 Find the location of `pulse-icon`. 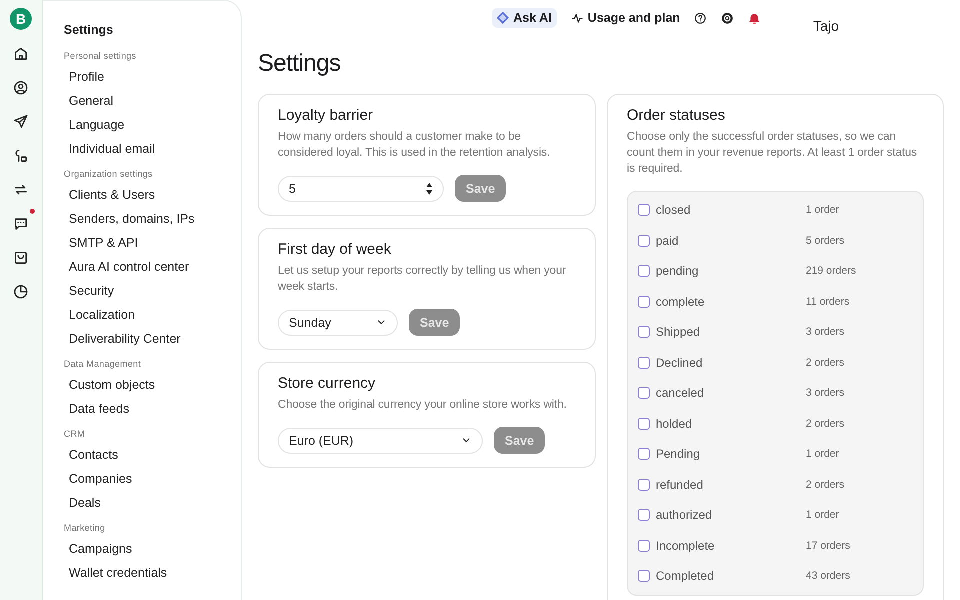

pulse-icon is located at coordinates (577, 18).